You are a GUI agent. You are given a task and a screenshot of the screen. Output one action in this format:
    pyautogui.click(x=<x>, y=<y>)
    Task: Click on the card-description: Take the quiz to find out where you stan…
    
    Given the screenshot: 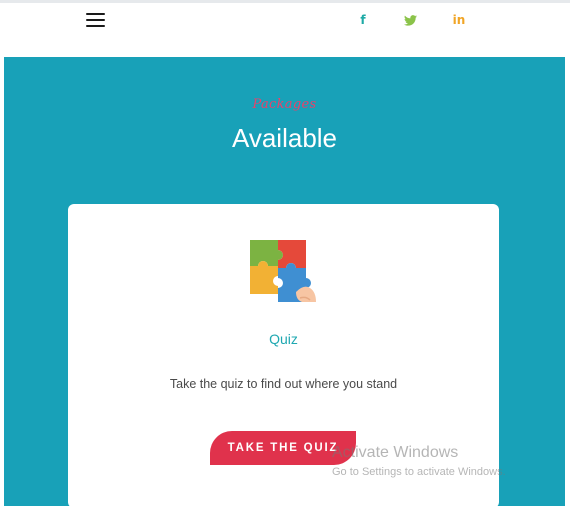 What is the action you would take?
    pyautogui.click(x=283, y=384)
    